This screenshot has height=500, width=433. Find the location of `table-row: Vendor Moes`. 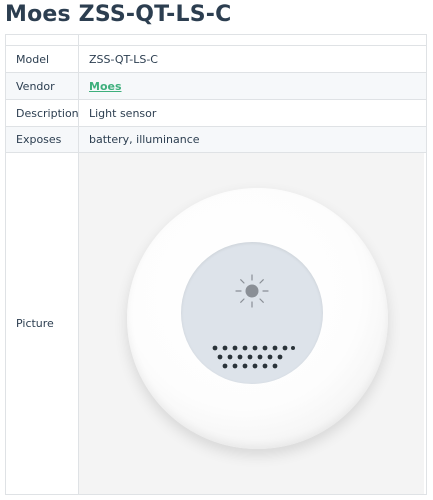

table-row: Vendor Moes is located at coordinates (216, 86).